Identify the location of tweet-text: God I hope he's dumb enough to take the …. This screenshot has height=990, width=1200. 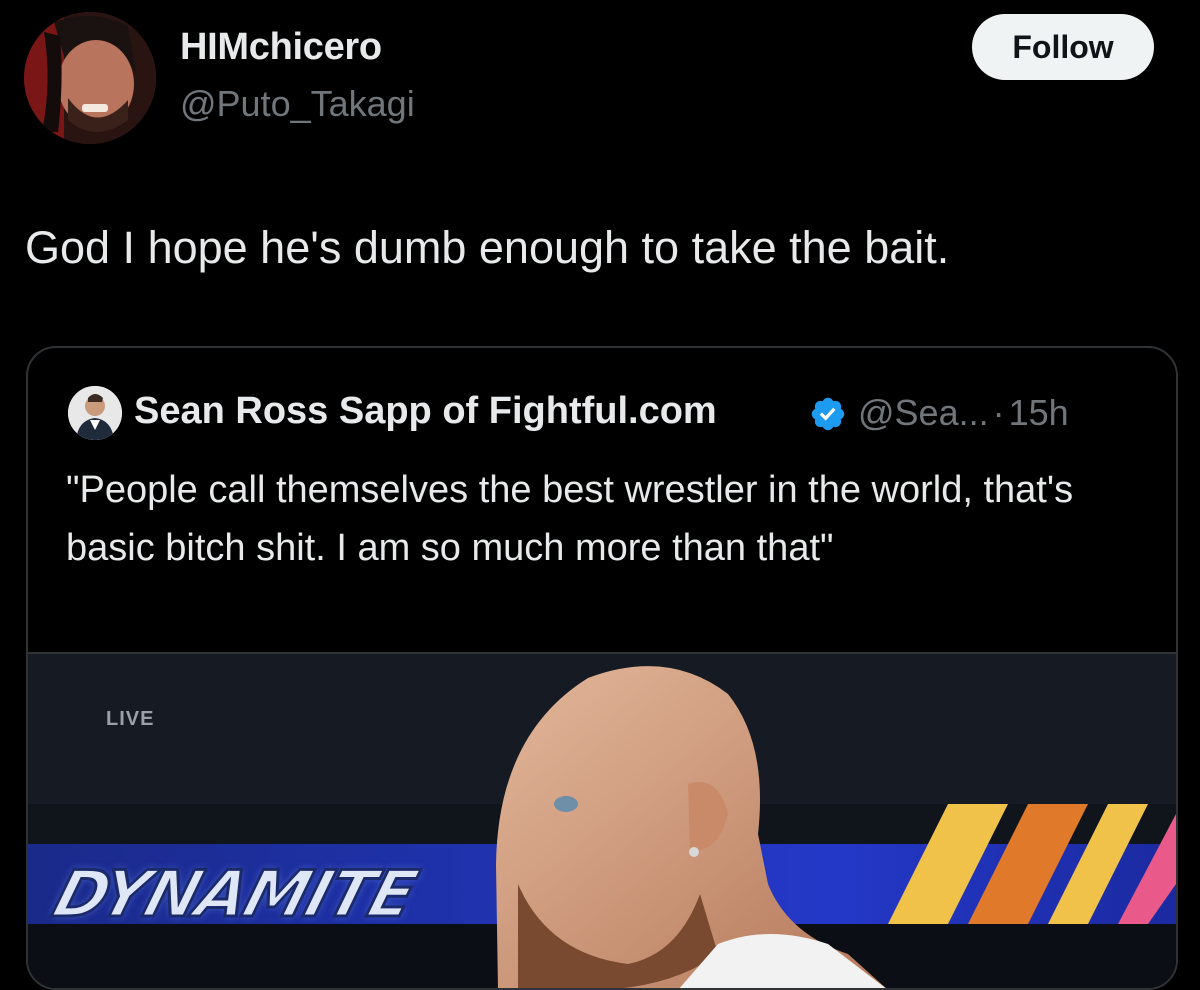
(487, 247).